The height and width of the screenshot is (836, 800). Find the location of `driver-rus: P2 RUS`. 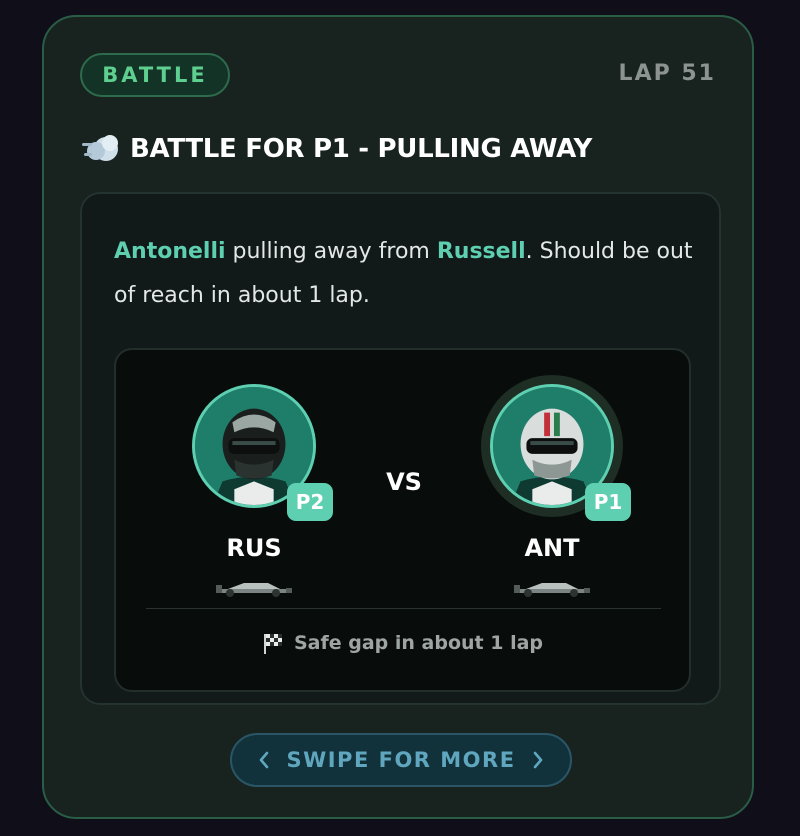

driver-rus: P2 RUS is located at coordinates (258, 486).